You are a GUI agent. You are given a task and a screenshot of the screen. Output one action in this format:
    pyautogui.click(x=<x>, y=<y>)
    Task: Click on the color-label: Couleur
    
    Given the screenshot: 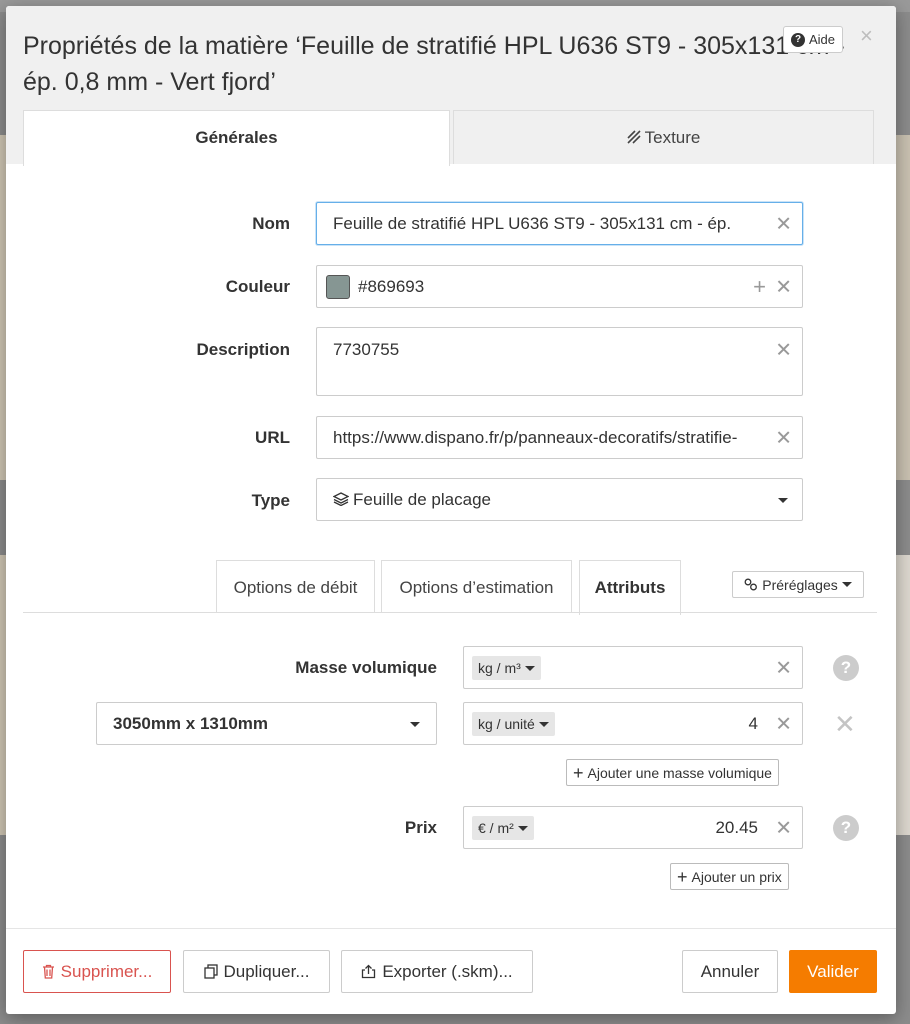 What is the action you would take?
    pyautogui.click(x=257, y=286)
    